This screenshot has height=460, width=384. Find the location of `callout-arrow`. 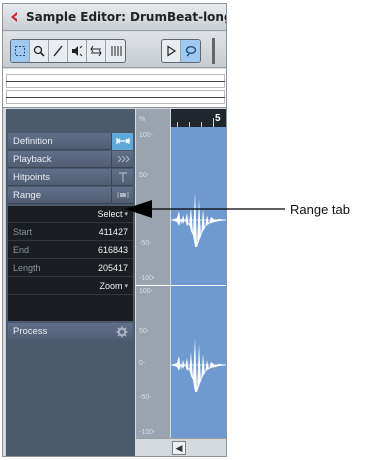

callout-arrow is located at coordinates (205, 209).